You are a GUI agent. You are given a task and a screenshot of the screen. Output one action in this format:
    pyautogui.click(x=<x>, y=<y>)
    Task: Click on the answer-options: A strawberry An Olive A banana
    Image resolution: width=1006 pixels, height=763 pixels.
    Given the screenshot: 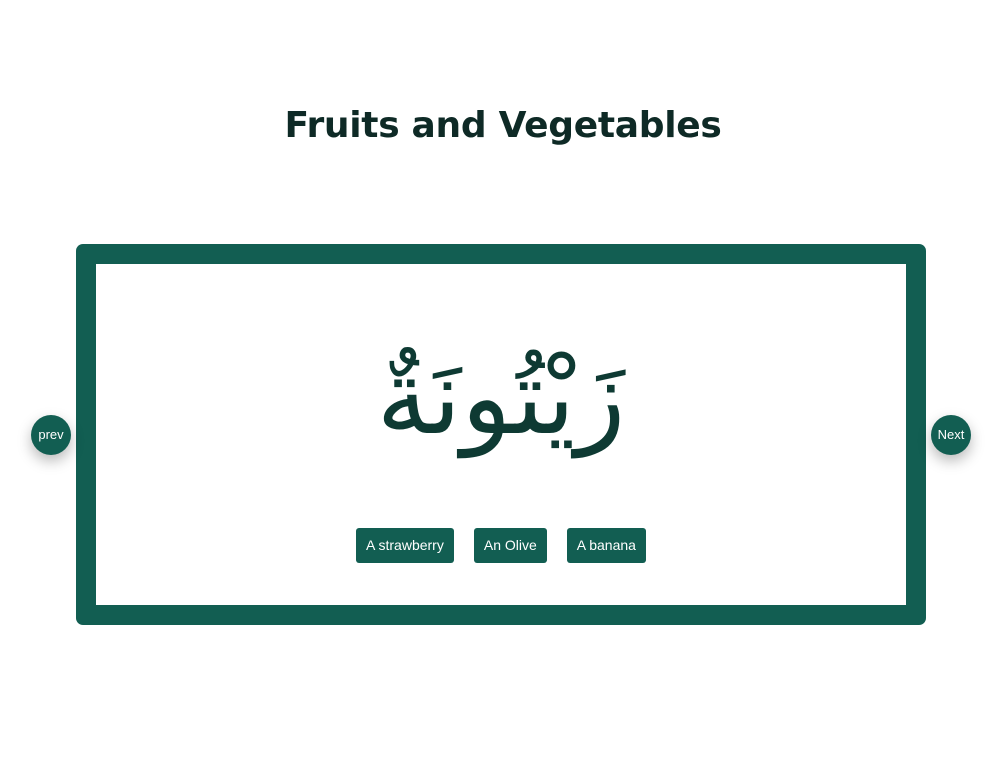 What is the action you would take?
    pyautogui.click(x=501, y=545)
    